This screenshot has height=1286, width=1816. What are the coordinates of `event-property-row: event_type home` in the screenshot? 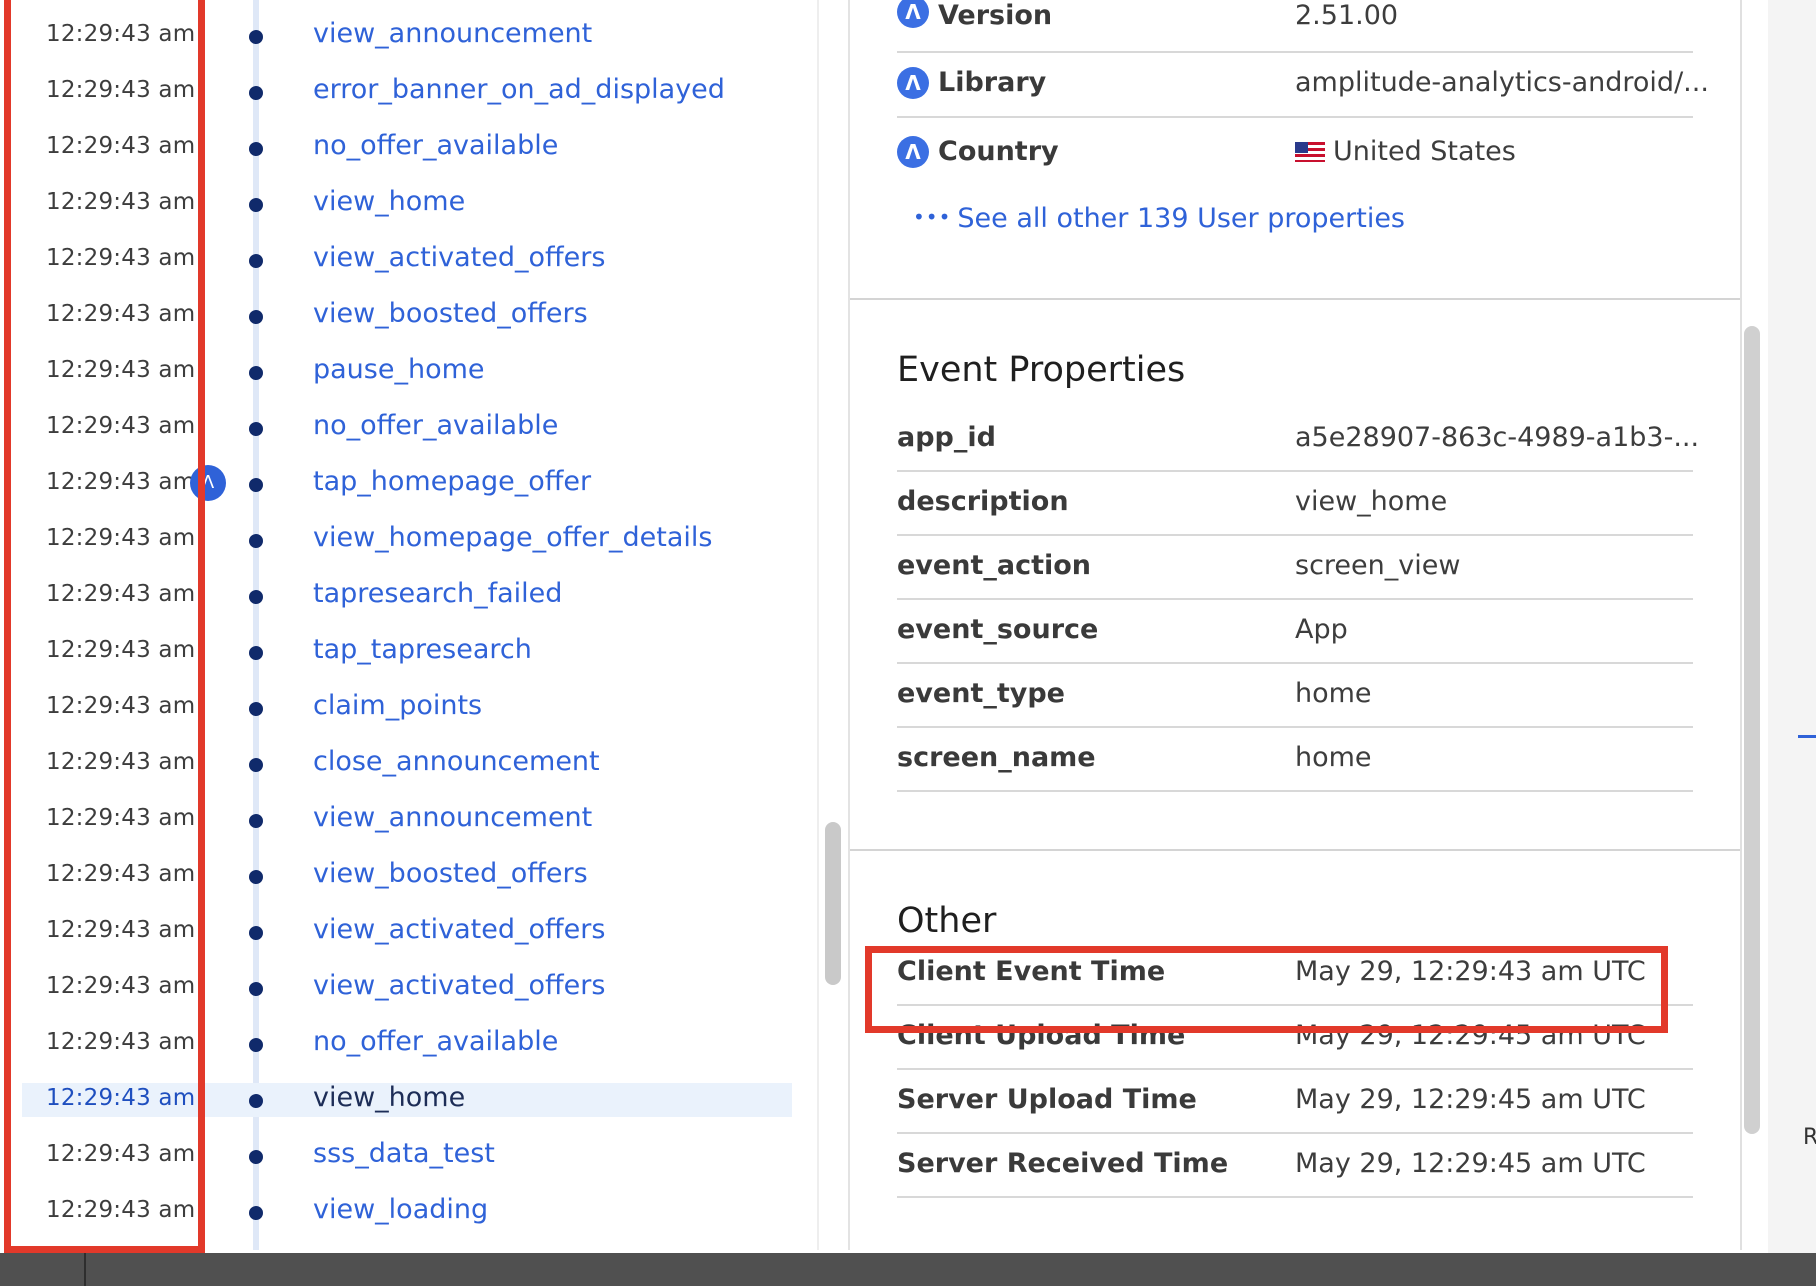 It's located at (1295, 696).